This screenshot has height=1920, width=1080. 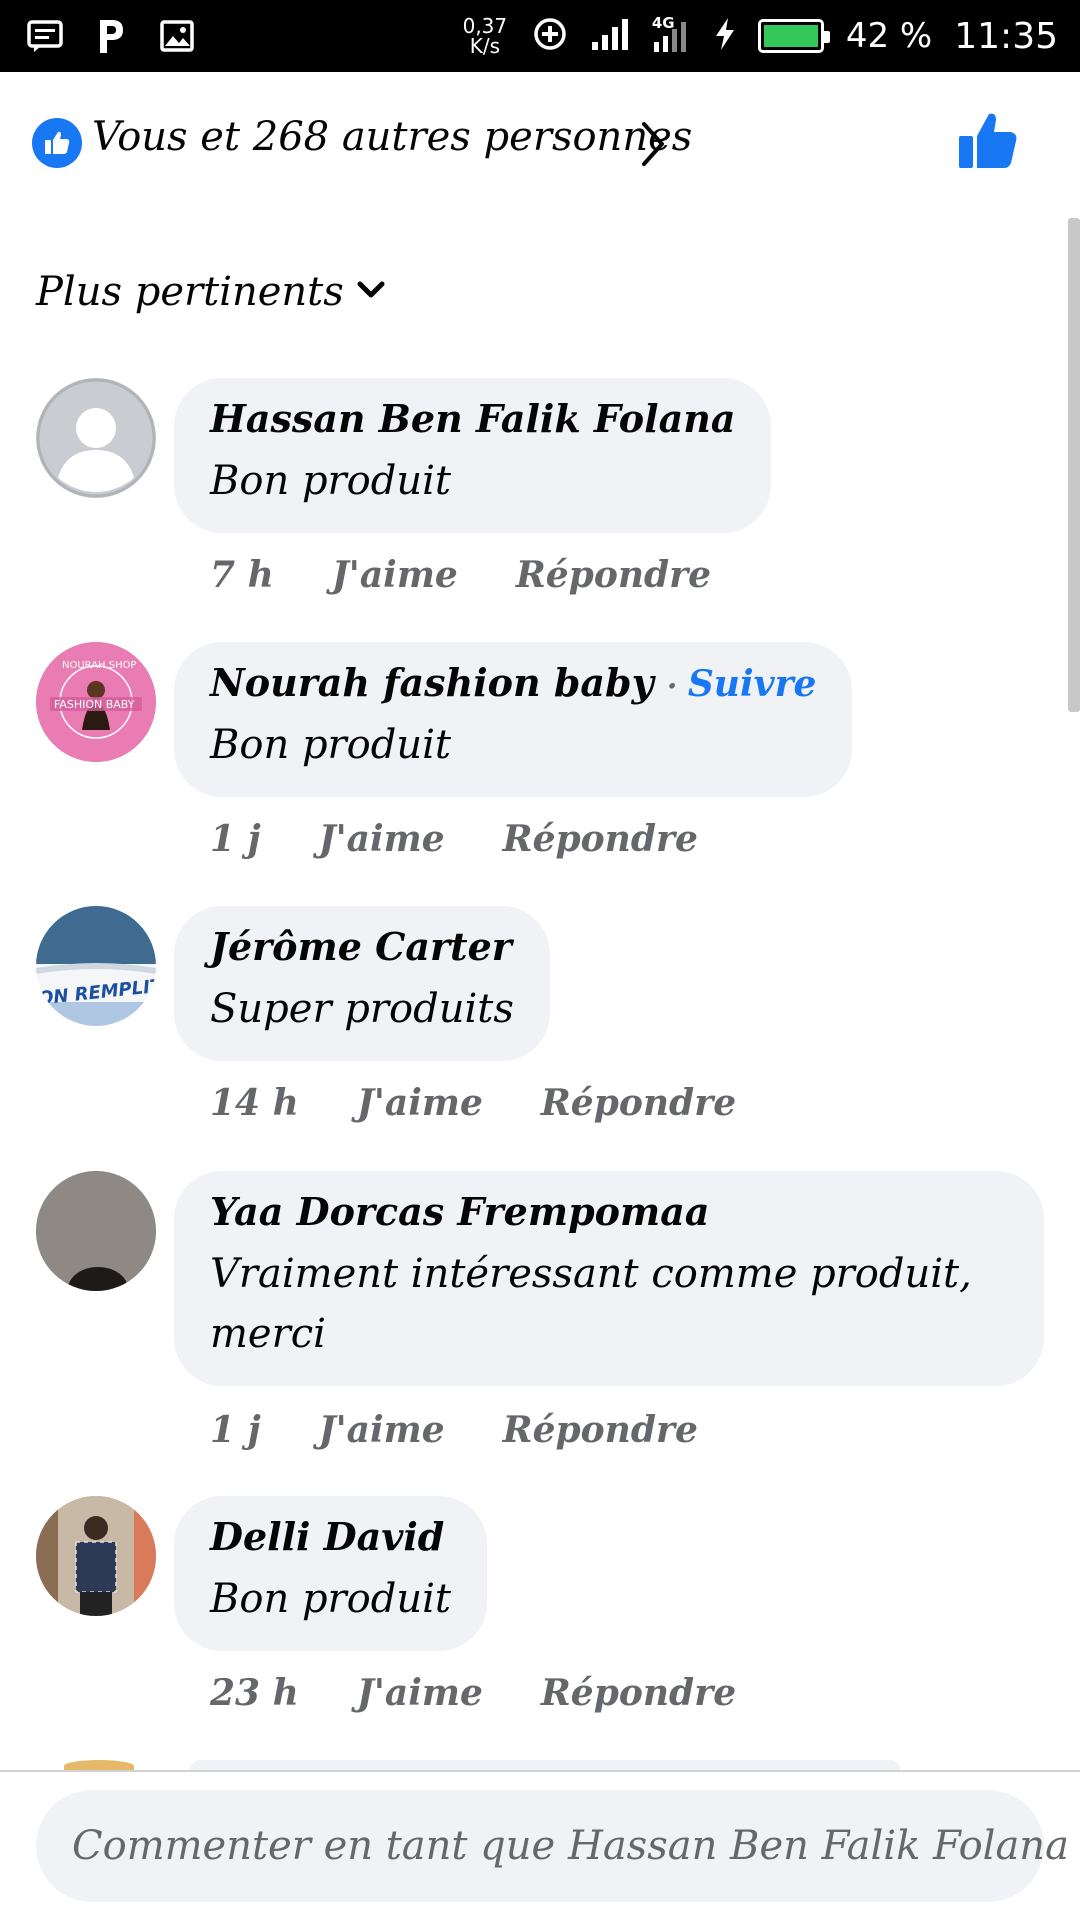 I want to click on like-reaction-icon, so click(x=57, y=143).